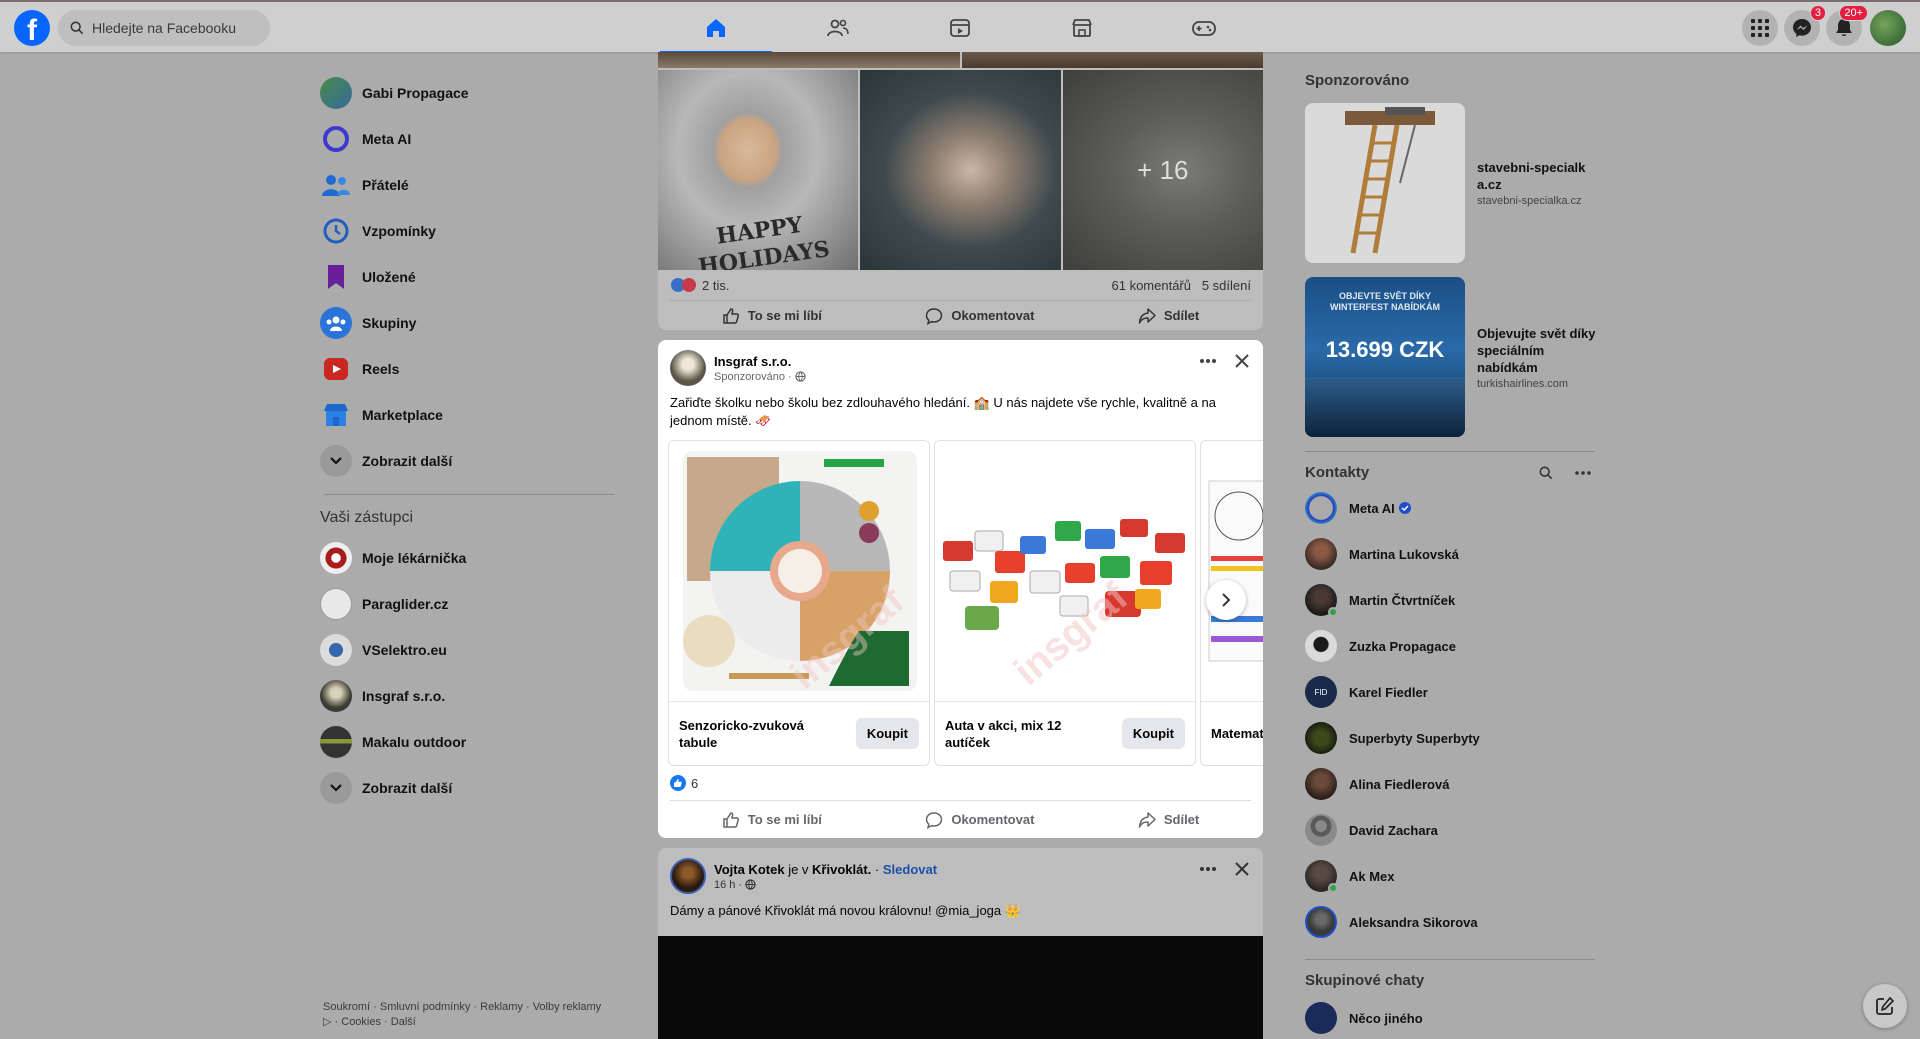 This screenshot has height=1039, width=1920. Describe the element at coordinates (470, 742) in the screenshot. I see `shortcut-item: Makalu outdoor` at that location.